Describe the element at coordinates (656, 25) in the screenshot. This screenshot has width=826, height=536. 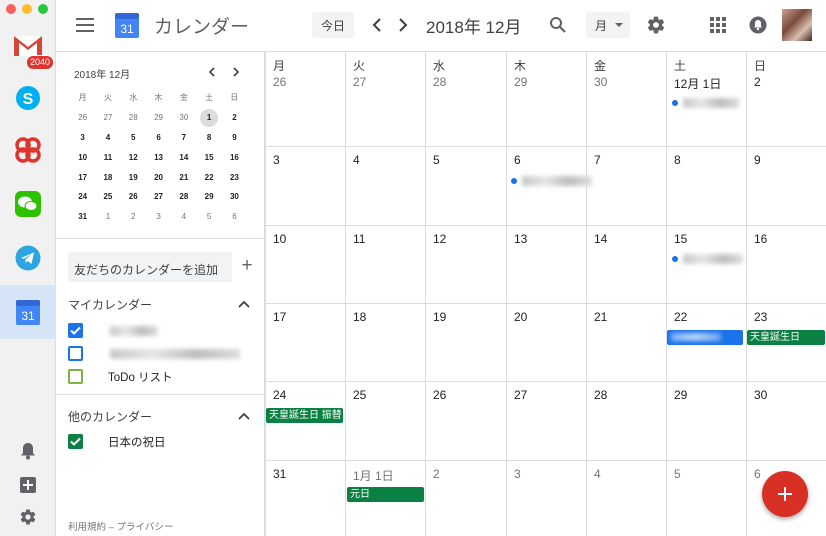
I see `settings-button` at that location.